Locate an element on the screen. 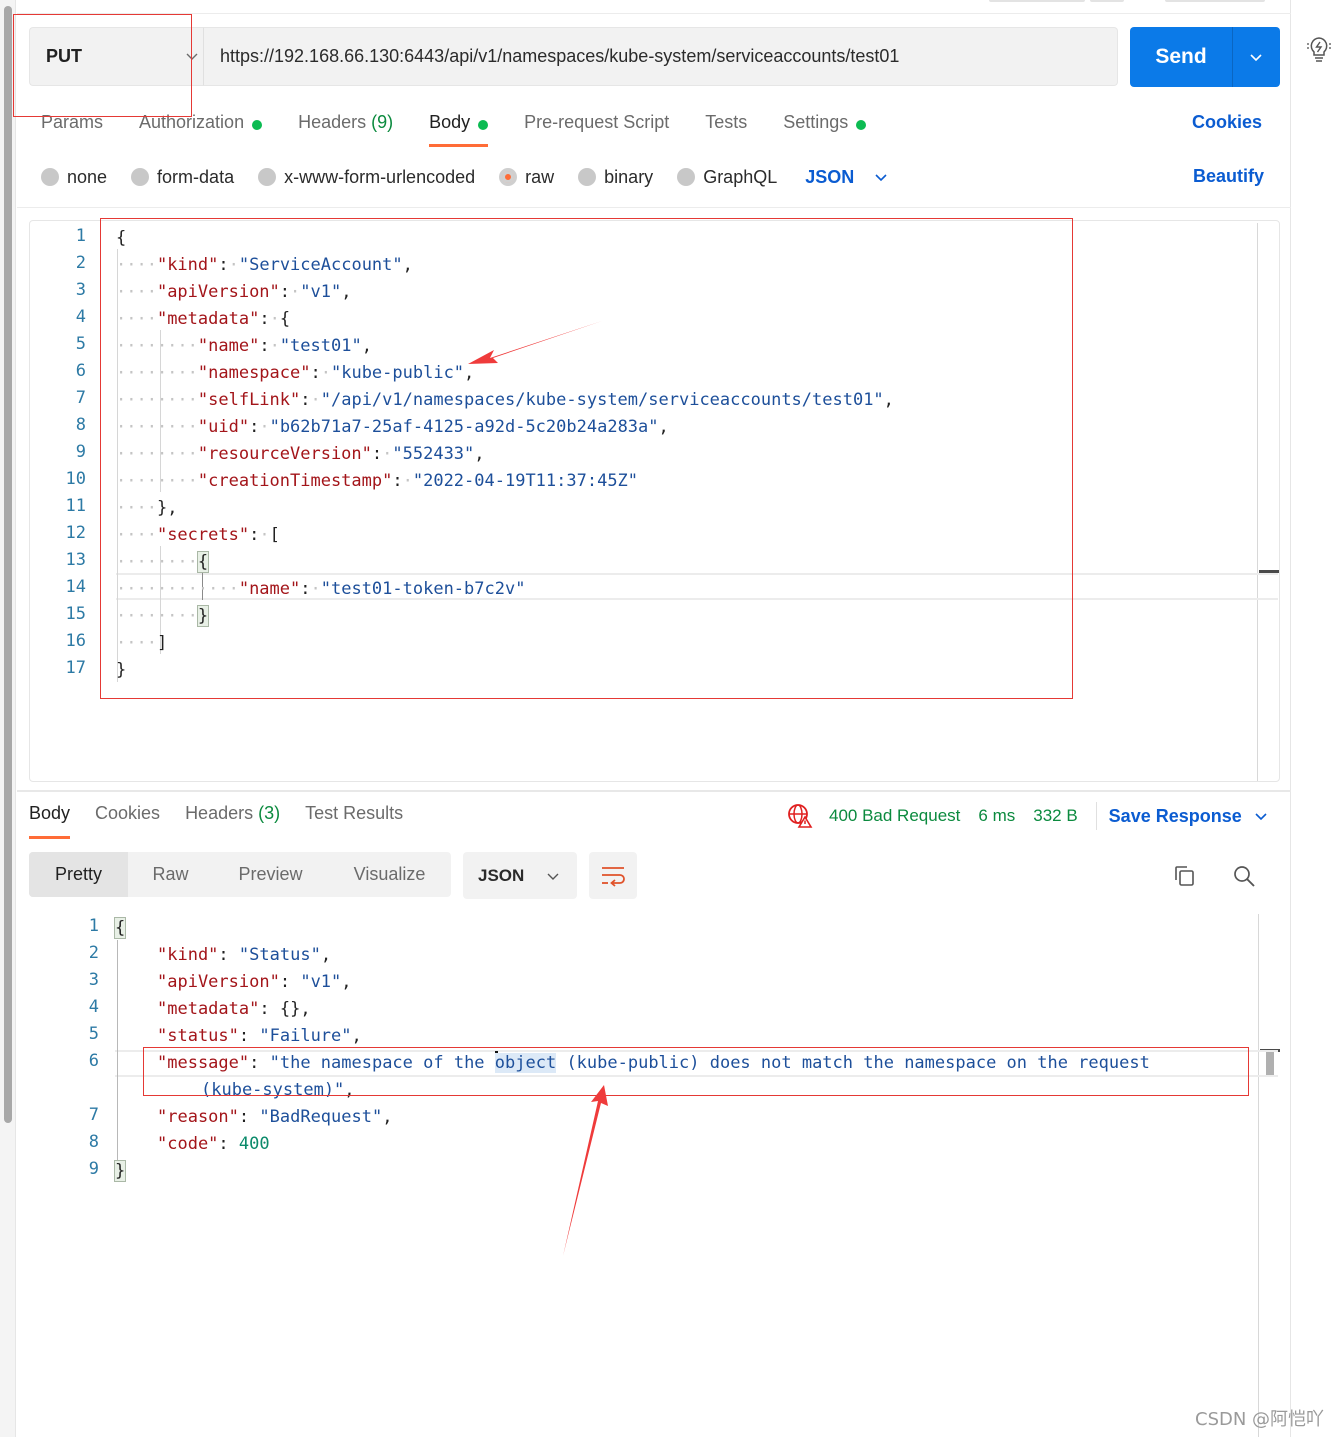 Image resolution: width=1341 pixels, height=1437 pixels. cookies-link: Cookies is located at coordinates (1227, 122).